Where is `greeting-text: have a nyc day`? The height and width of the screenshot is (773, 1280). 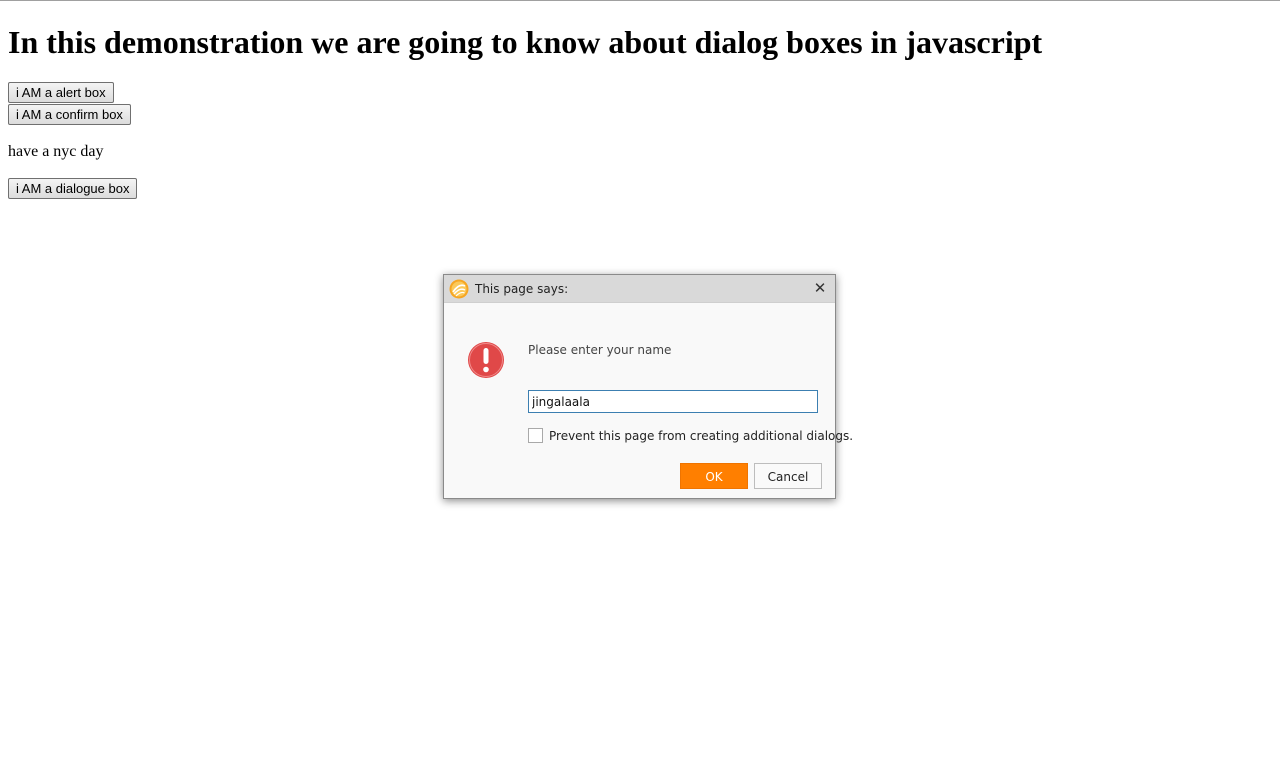
greeting-text: have a nyc day is located at coordinates (56, 151).